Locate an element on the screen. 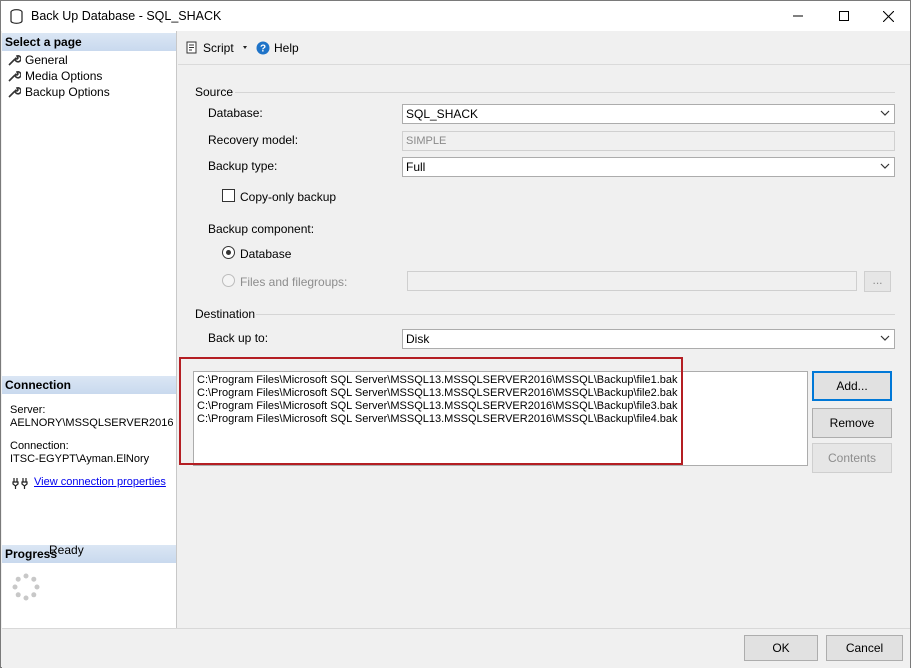 The height and width of the screenshot is (668, 911). close-icon is located at coordinates (888, 16).